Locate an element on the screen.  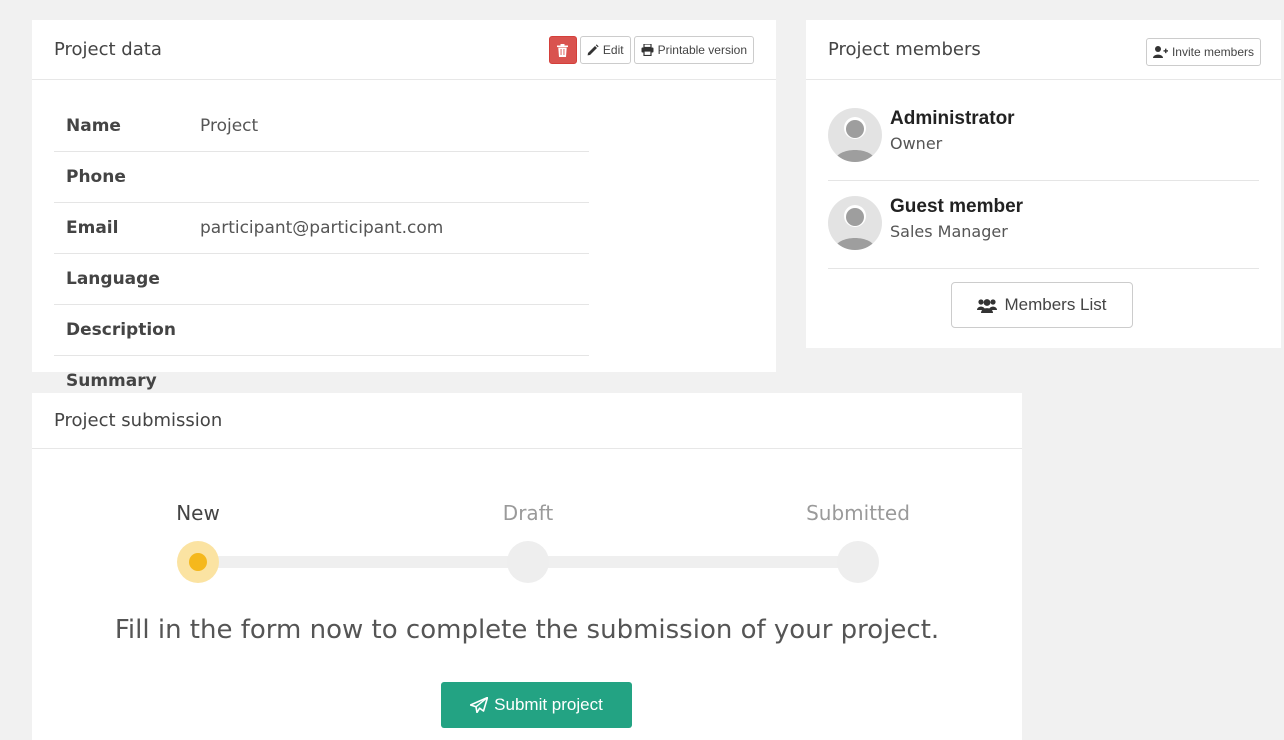
step-dot-submitted is located at coordinates (858, 562).